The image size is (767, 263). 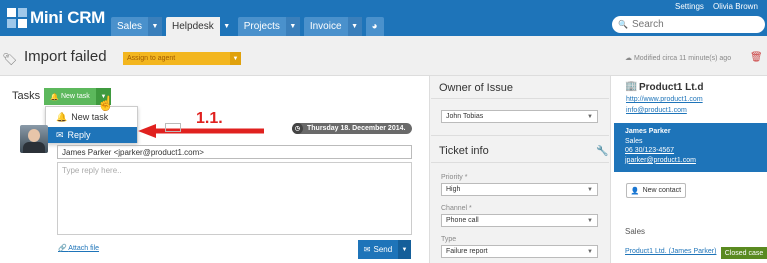 I want to click on owner-value: John Tobias, so click(x=465, y=116).